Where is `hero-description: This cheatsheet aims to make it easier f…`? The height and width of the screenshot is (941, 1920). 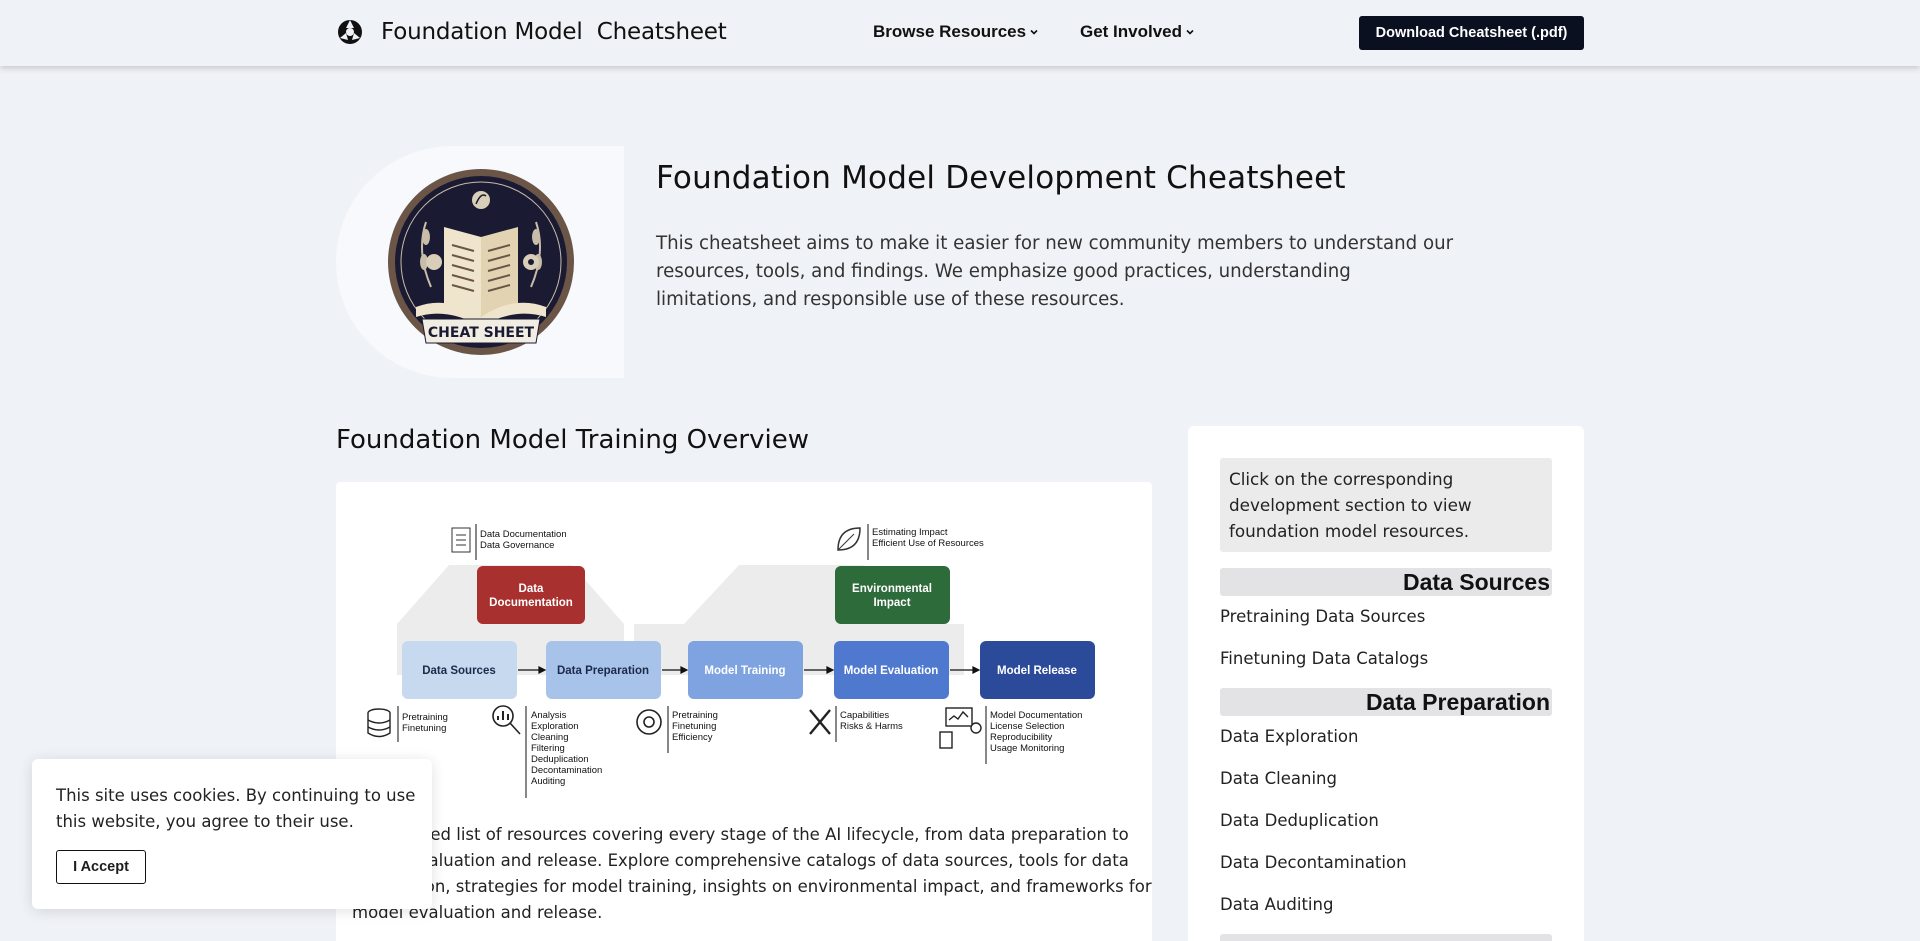
hero-description: This cheatsheet aims to make it easier f… is located at coordinates (1055, 271).